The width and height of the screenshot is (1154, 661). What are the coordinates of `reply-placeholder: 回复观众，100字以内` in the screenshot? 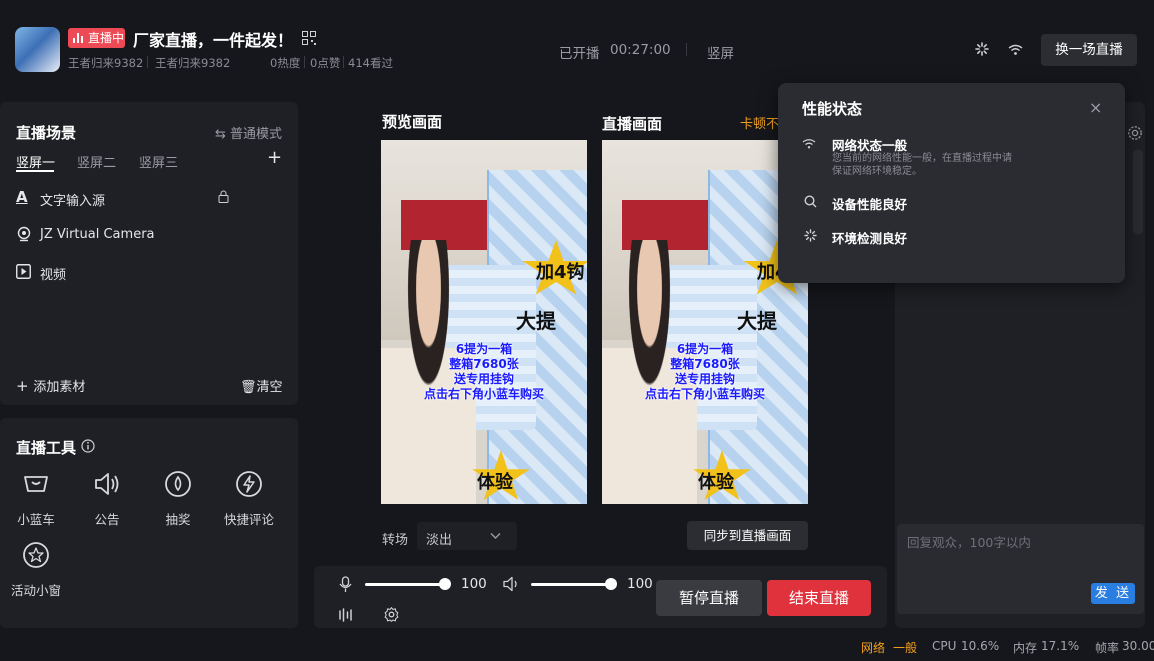 It's located at (969, 542).